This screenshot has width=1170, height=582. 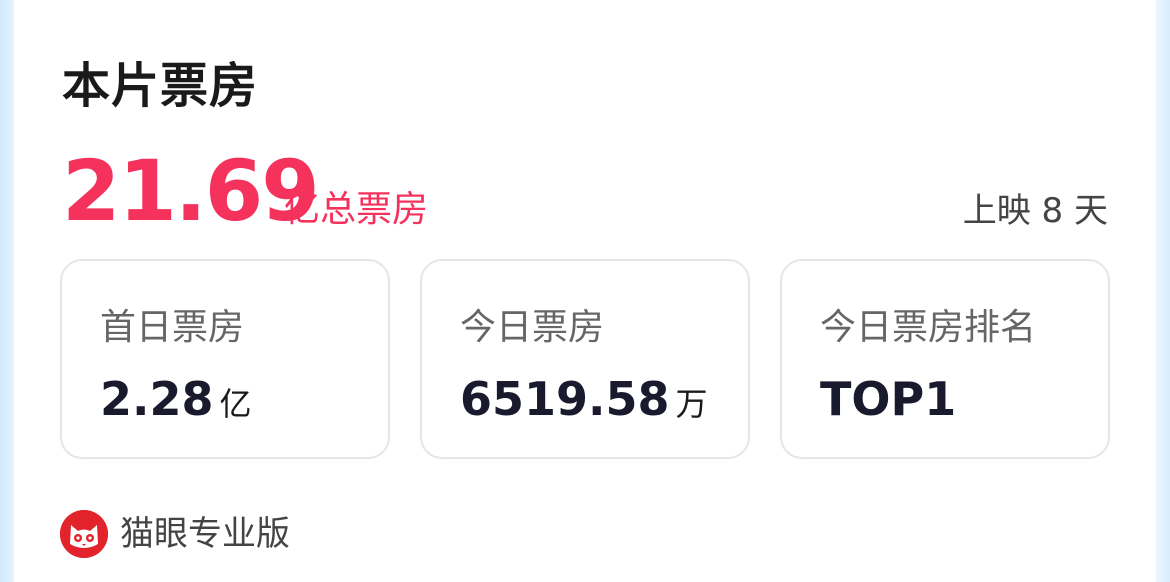 I want to click on stat-value: 6519.58 万, so click(x=584, y=401).